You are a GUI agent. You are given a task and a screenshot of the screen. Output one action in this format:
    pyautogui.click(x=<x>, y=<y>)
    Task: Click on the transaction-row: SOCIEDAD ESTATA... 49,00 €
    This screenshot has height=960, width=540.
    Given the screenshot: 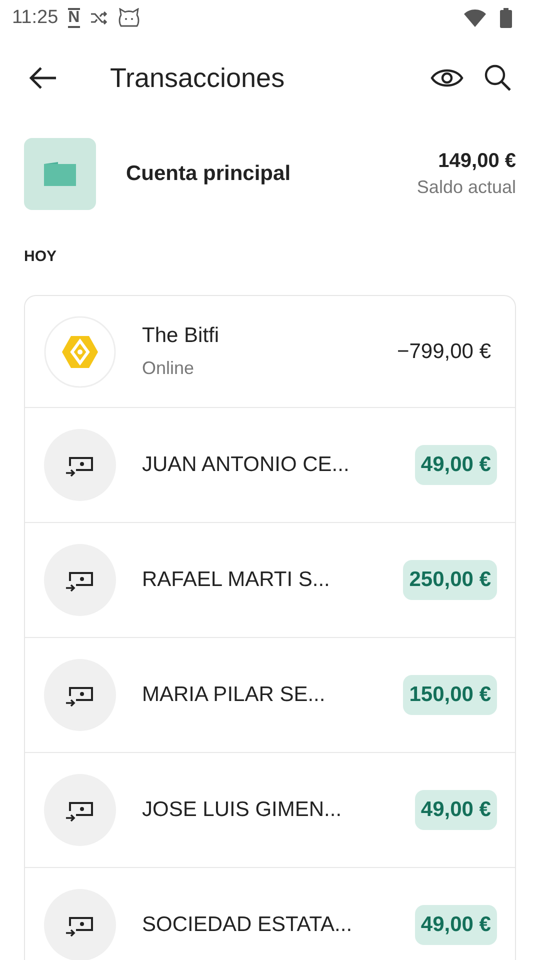 What is the action you would take?
    pyautogui.click(x=270, y=913)
    